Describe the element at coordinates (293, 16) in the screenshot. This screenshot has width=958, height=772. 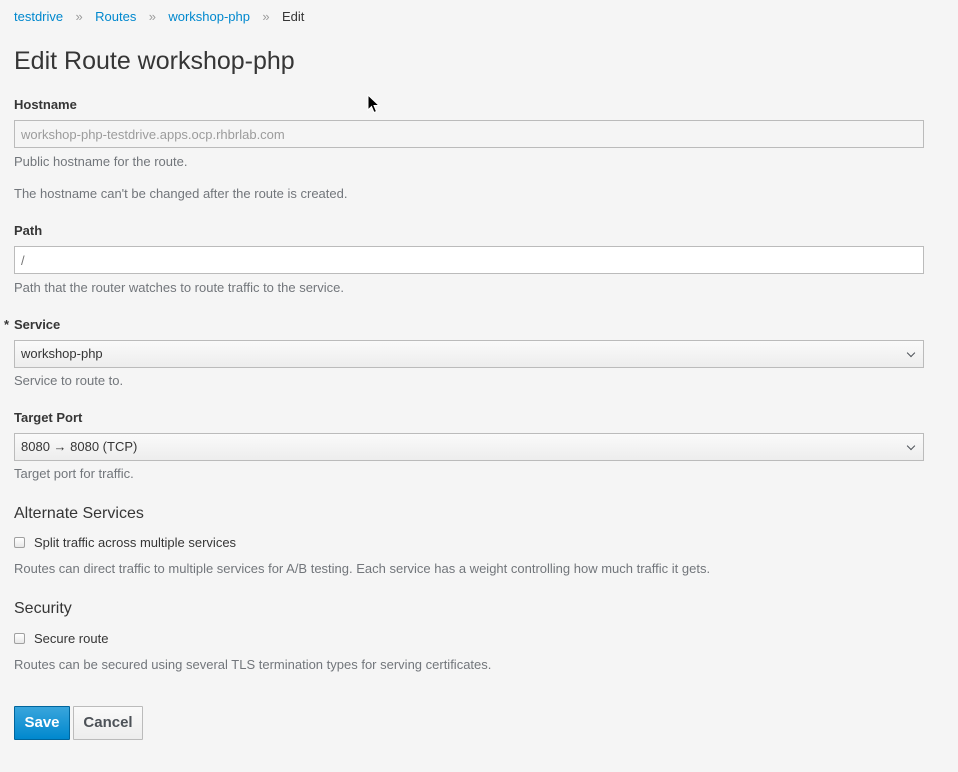
I see `breadcrumb-current: Edit` at that location.